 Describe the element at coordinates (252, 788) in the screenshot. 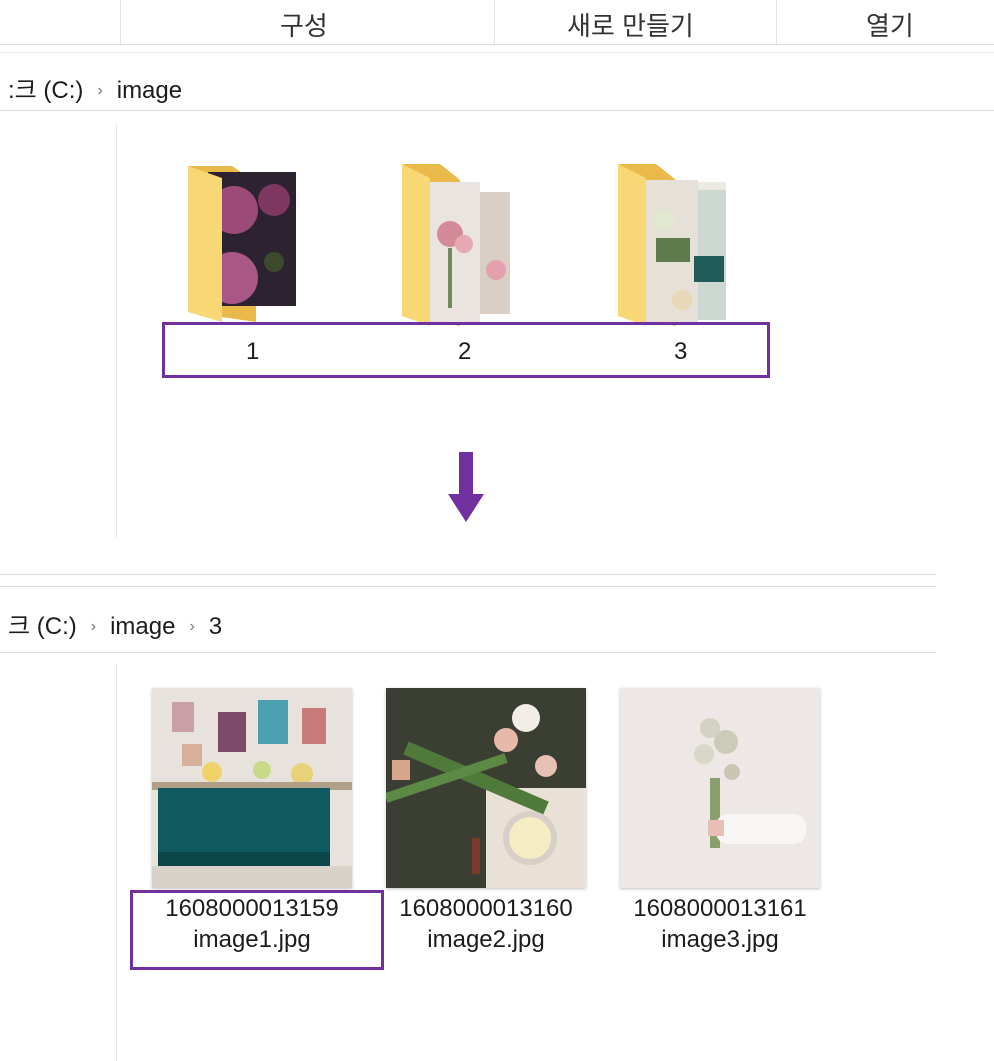

I see `file-thumbnail-image1` at that location.